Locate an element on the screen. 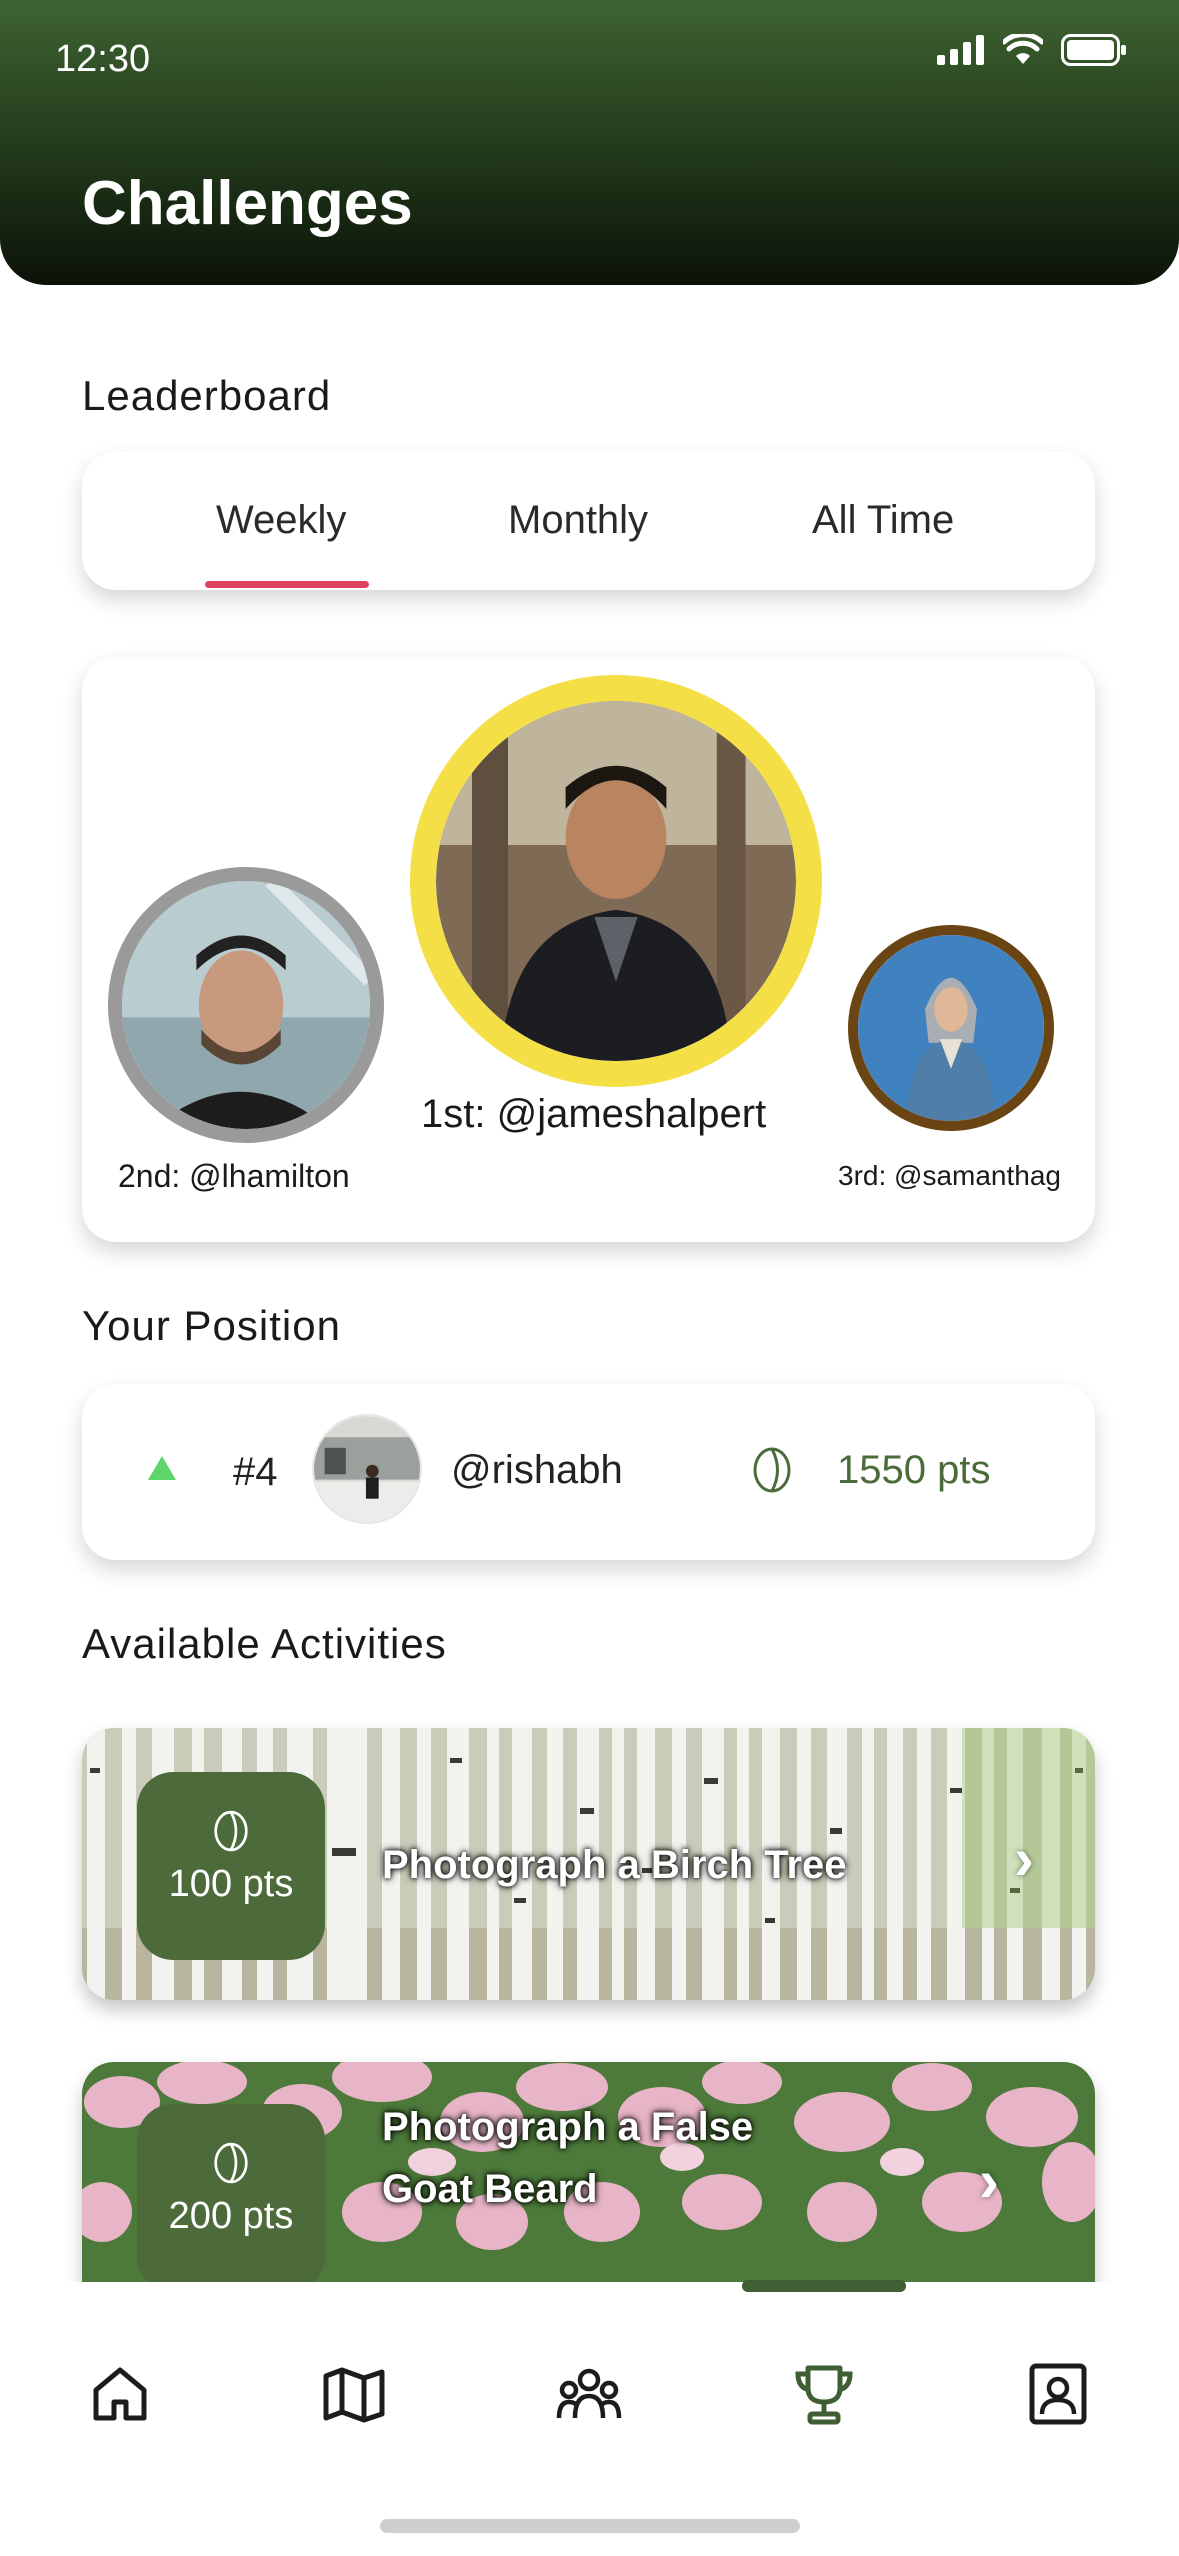  points-badge: 200 pts is located at coordinates (231, 2193).